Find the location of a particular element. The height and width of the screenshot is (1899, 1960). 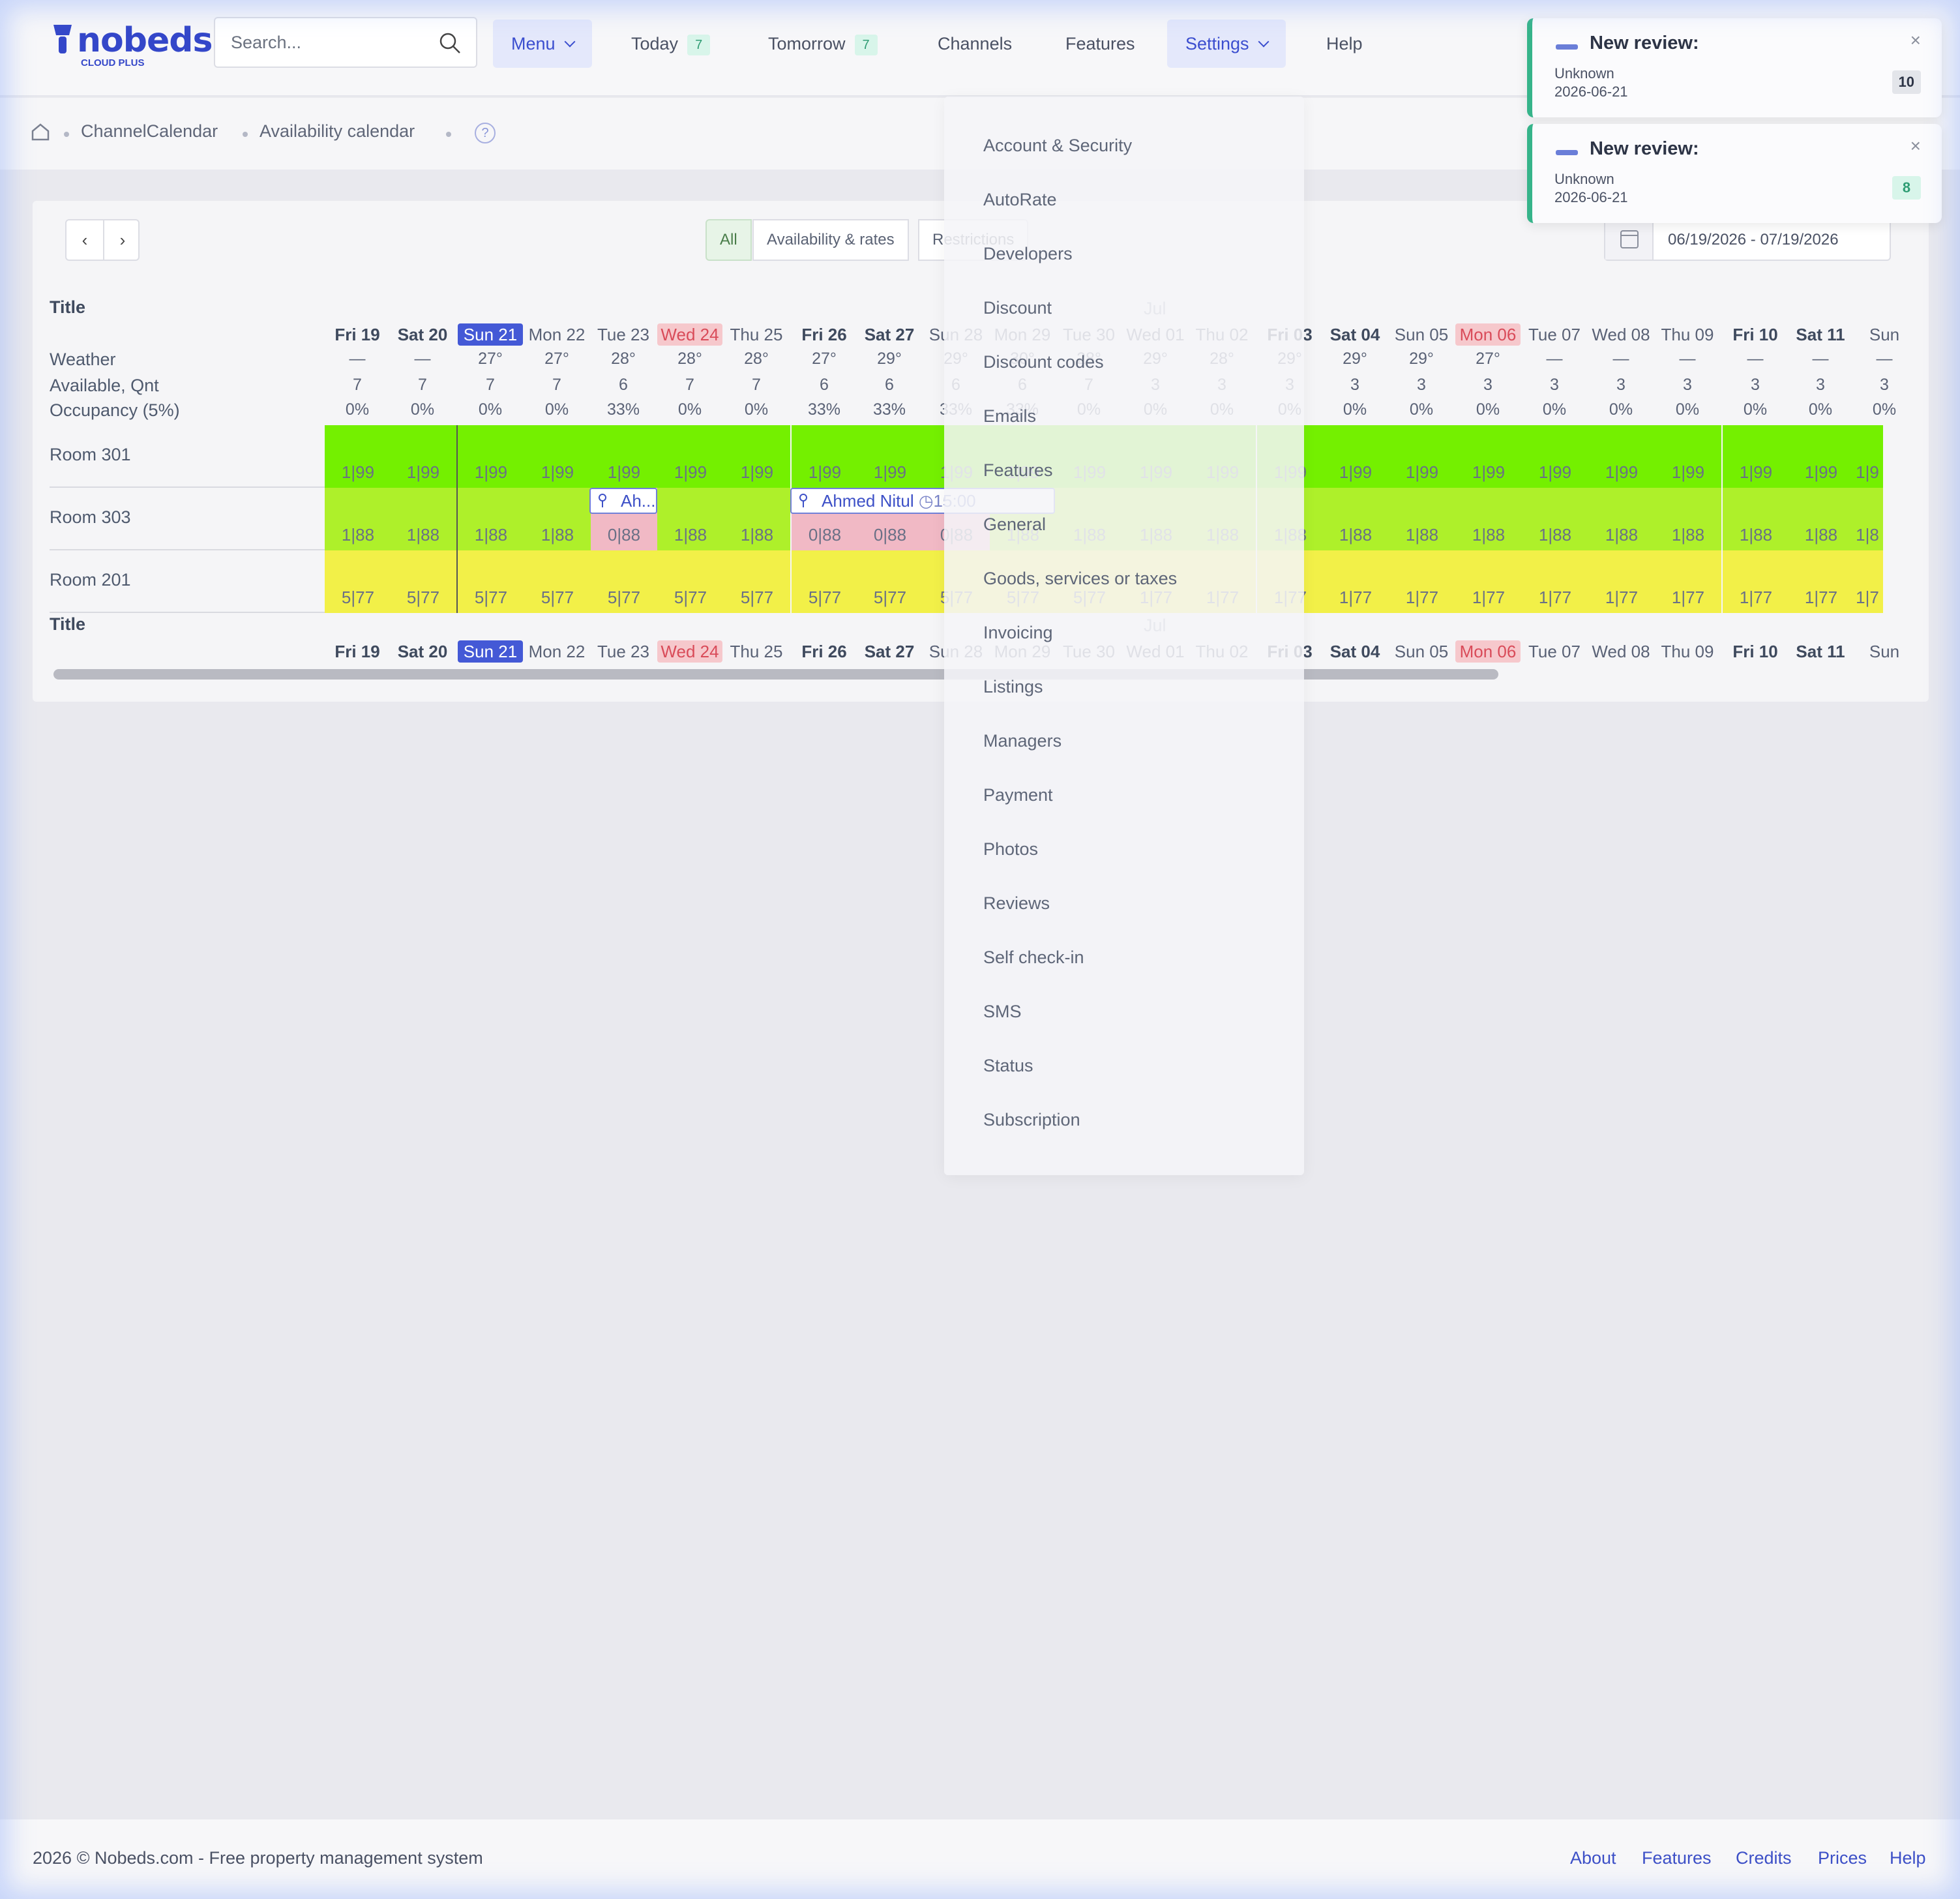

day-header: Wed 24 is located at coordinates (689, 334).